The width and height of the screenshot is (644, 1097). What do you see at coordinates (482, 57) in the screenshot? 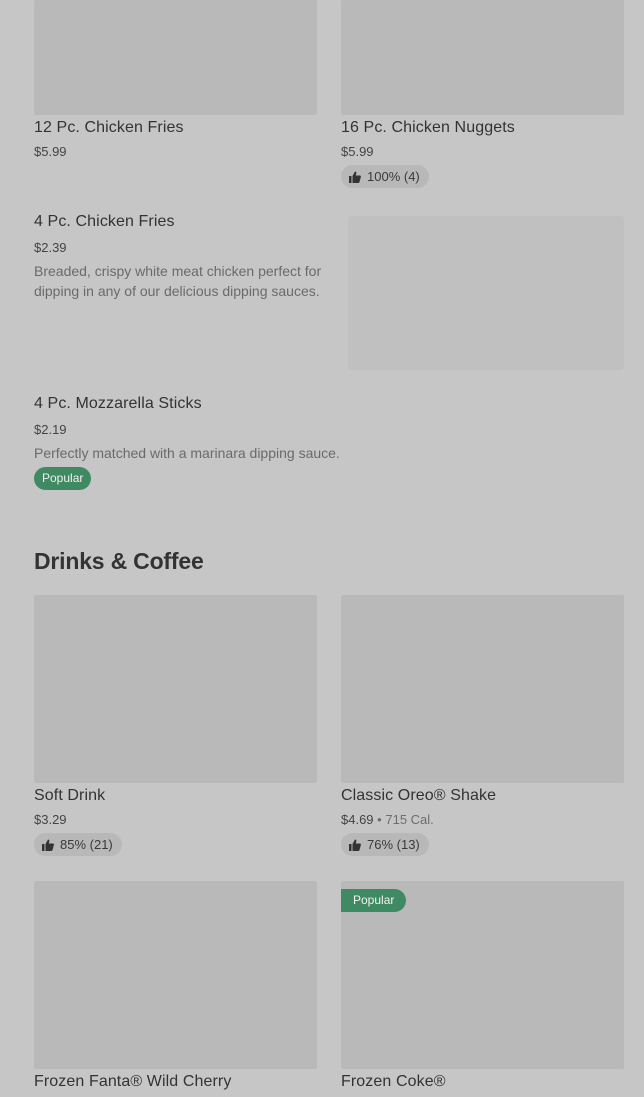
I see `item-image-16pc-chicken-nuggets` at bounding box center [482, 57].